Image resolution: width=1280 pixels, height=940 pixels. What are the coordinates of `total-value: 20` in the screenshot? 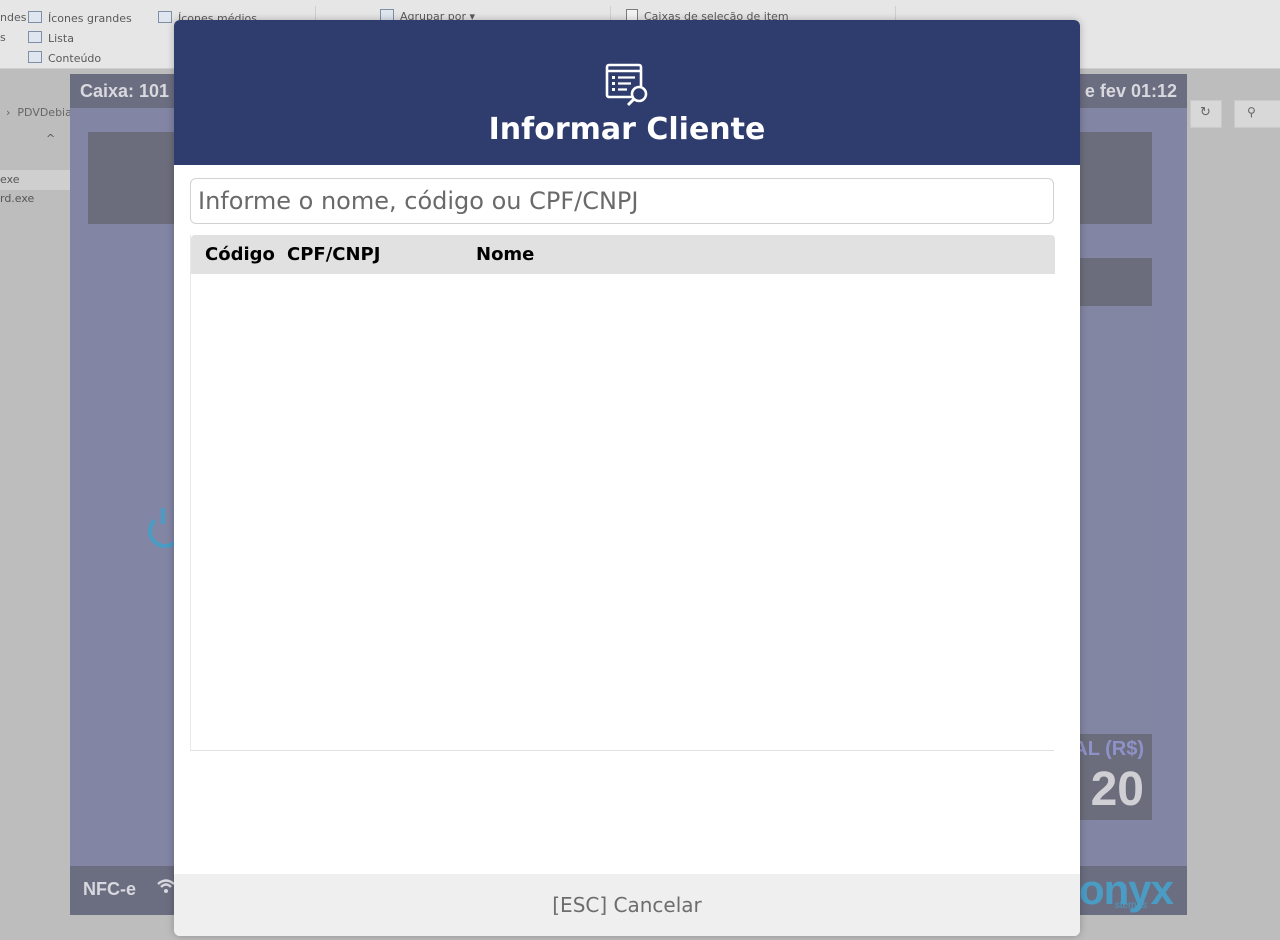 It's located at (1117, 789).